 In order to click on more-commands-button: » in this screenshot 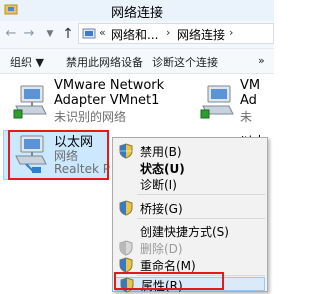, I will do `click(261, 60)`.